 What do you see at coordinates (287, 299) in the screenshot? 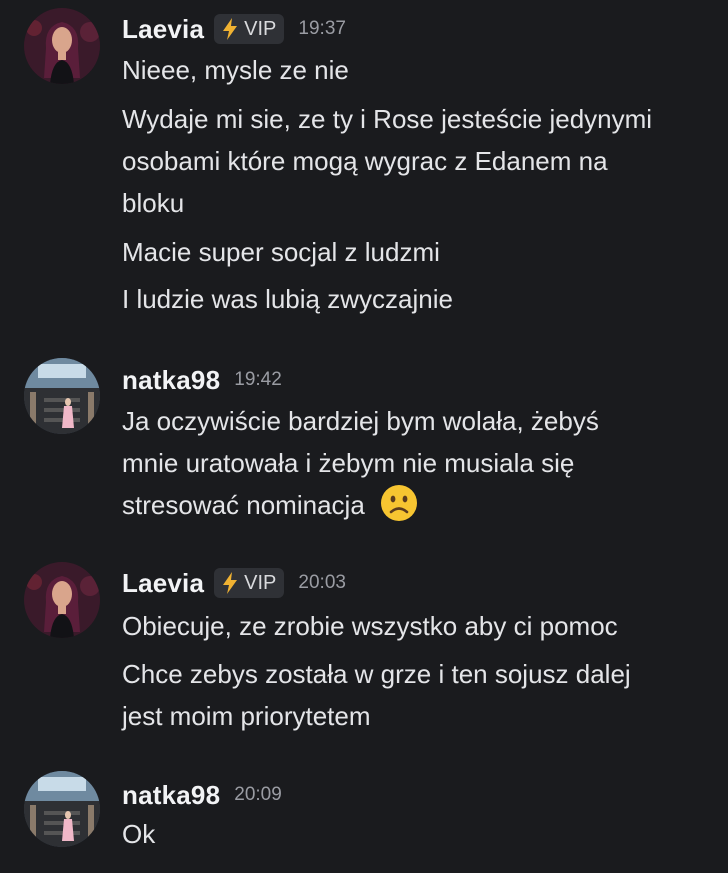
I see `message-line: I ludzie was lubią zwyczajnie` at bounding box center [287, 299].